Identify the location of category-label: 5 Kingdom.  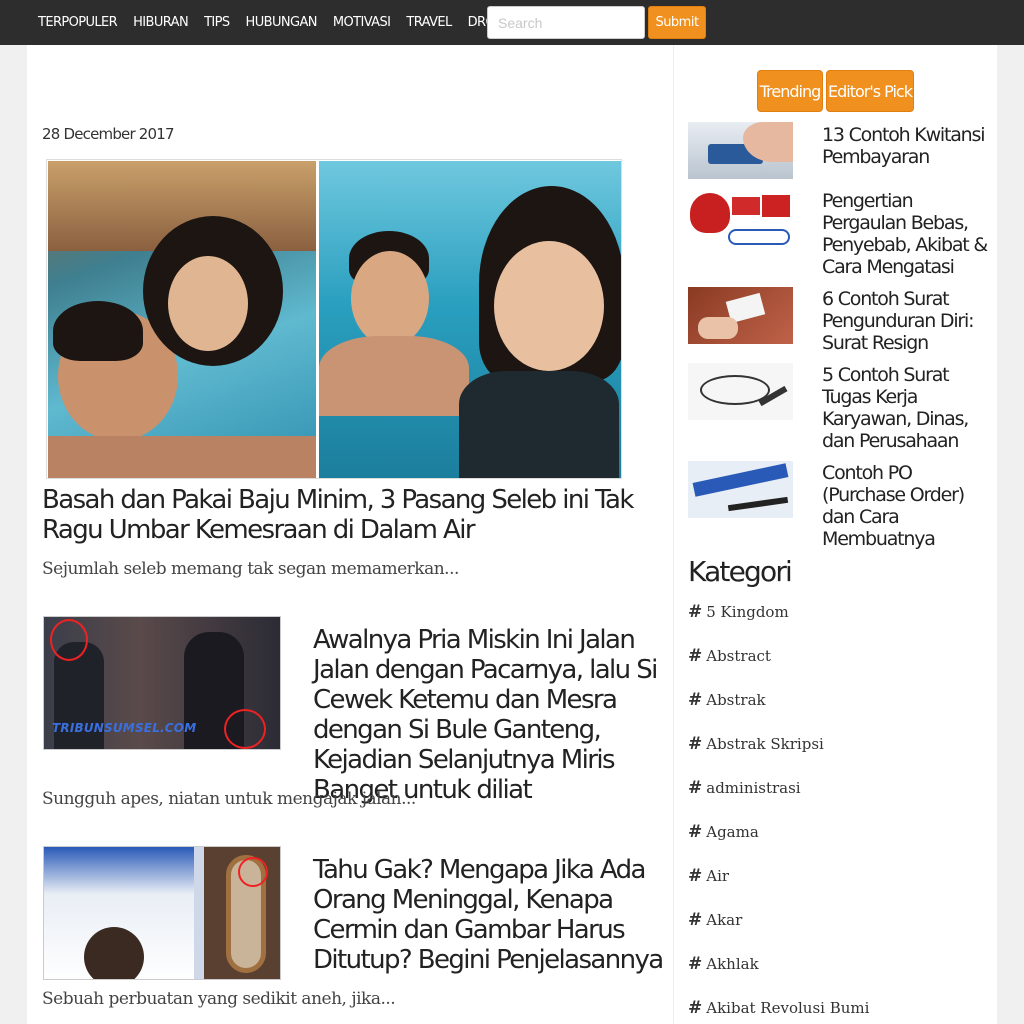
(747, 612).